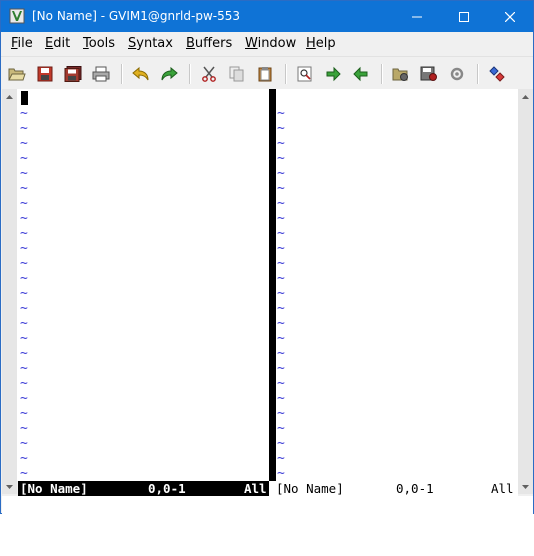 The image size is (534, 556). Describe the element at coordinates (209, 44) in the screenshot. I see `menu-buffers: Buffers` at that location.